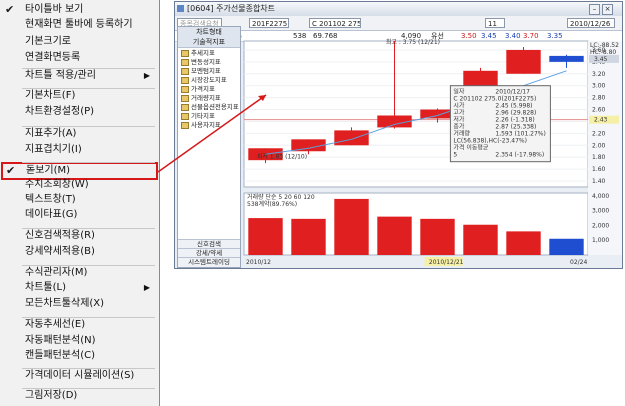  What do you see at coordinates (79, 288) in the screenshot?
I see `menu-item: 차트툴(L) ▶` at bounding box center [79, 288].